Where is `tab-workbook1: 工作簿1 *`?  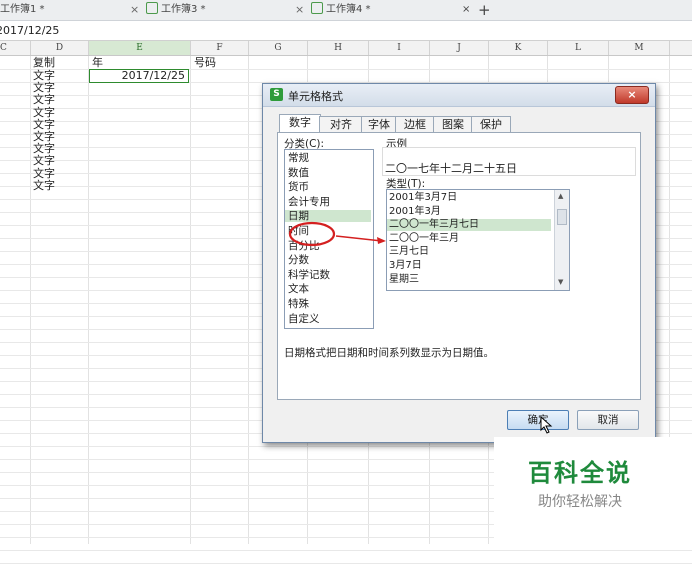
tab-workbook1: 工作簿1 * is located at coordinates (65, 10).